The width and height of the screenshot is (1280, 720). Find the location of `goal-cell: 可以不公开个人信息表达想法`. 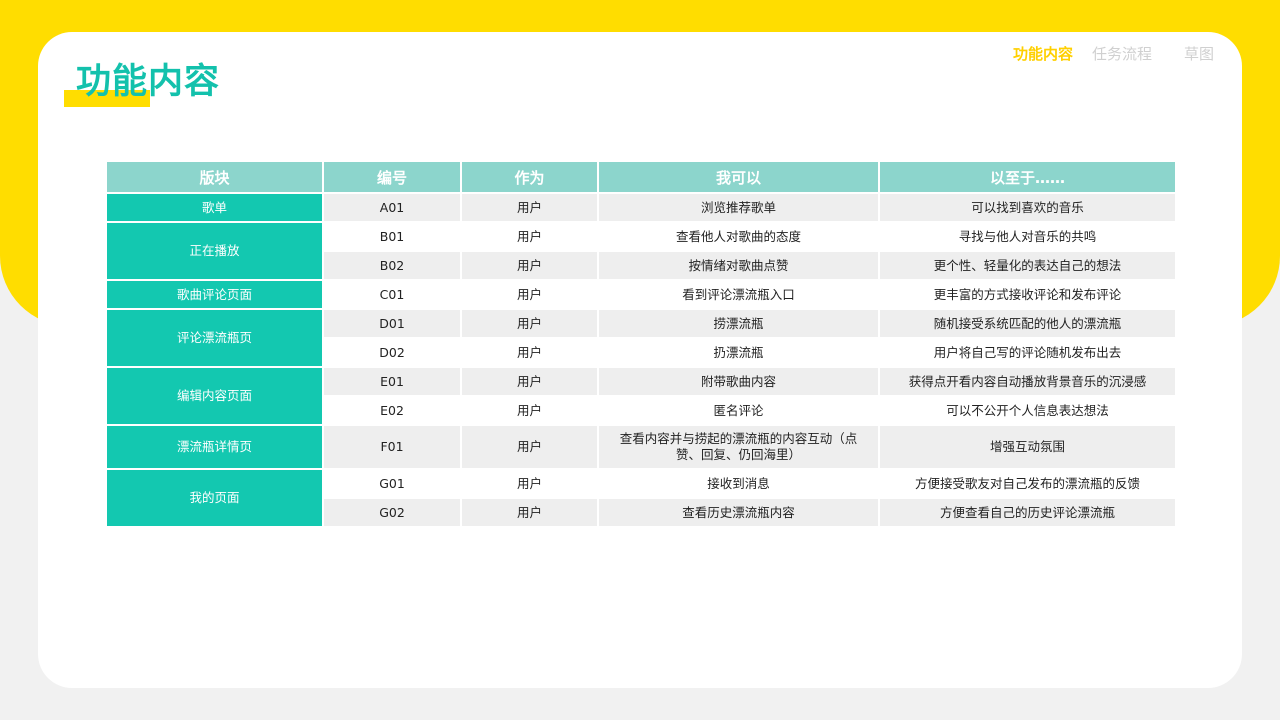

goal-cell: 可以不公开个人信息表达想法 is located at coordinates (1027, 410).